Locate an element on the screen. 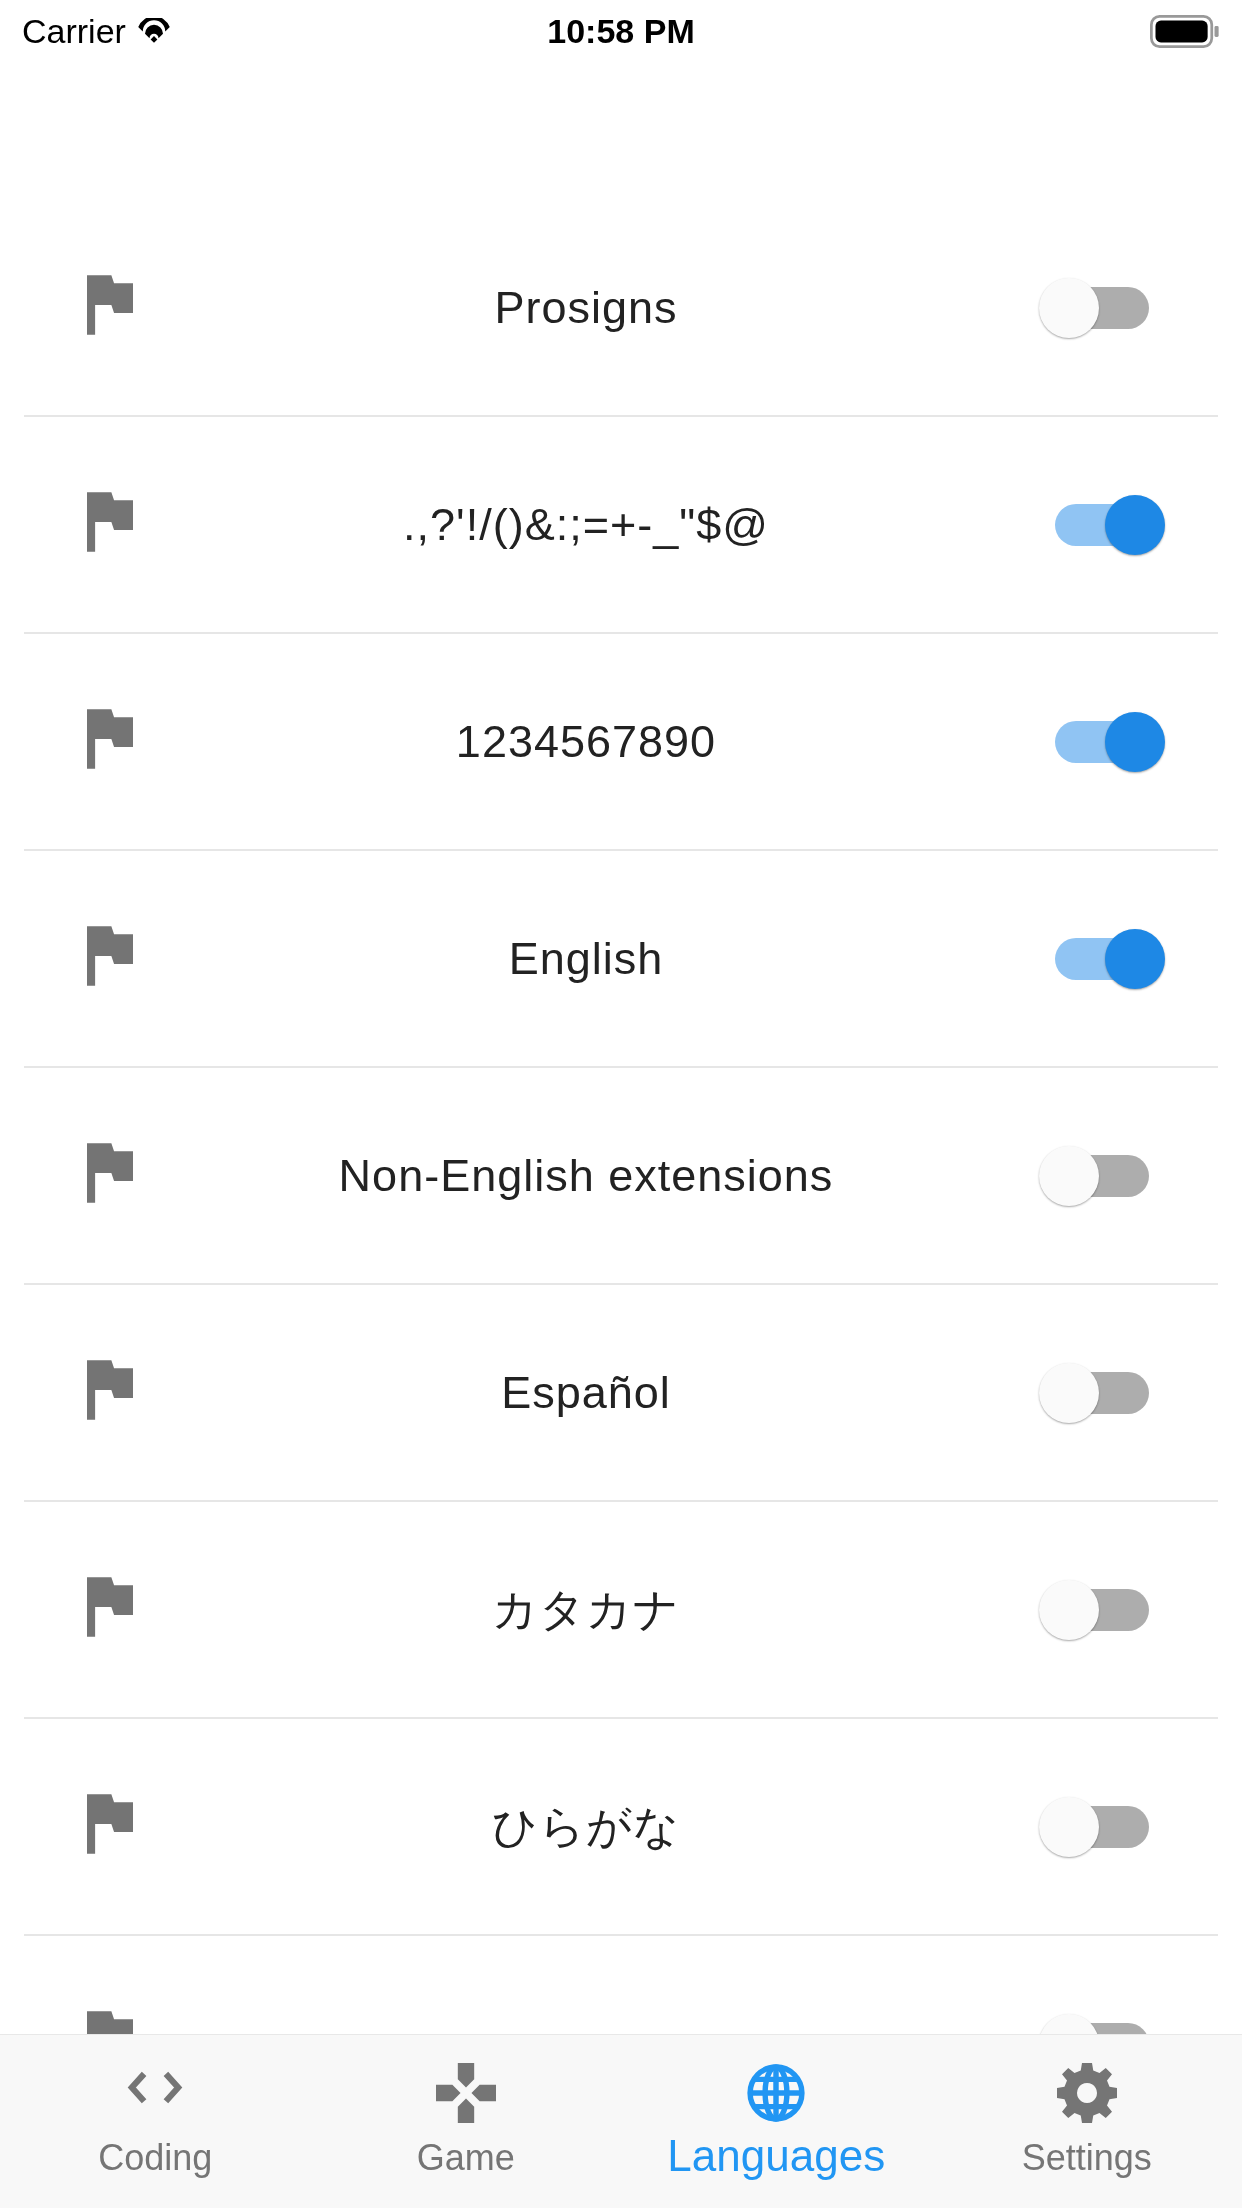 This screenshot has height=2208, width=1242. battery-icon is located at coordinates (1185, 31).